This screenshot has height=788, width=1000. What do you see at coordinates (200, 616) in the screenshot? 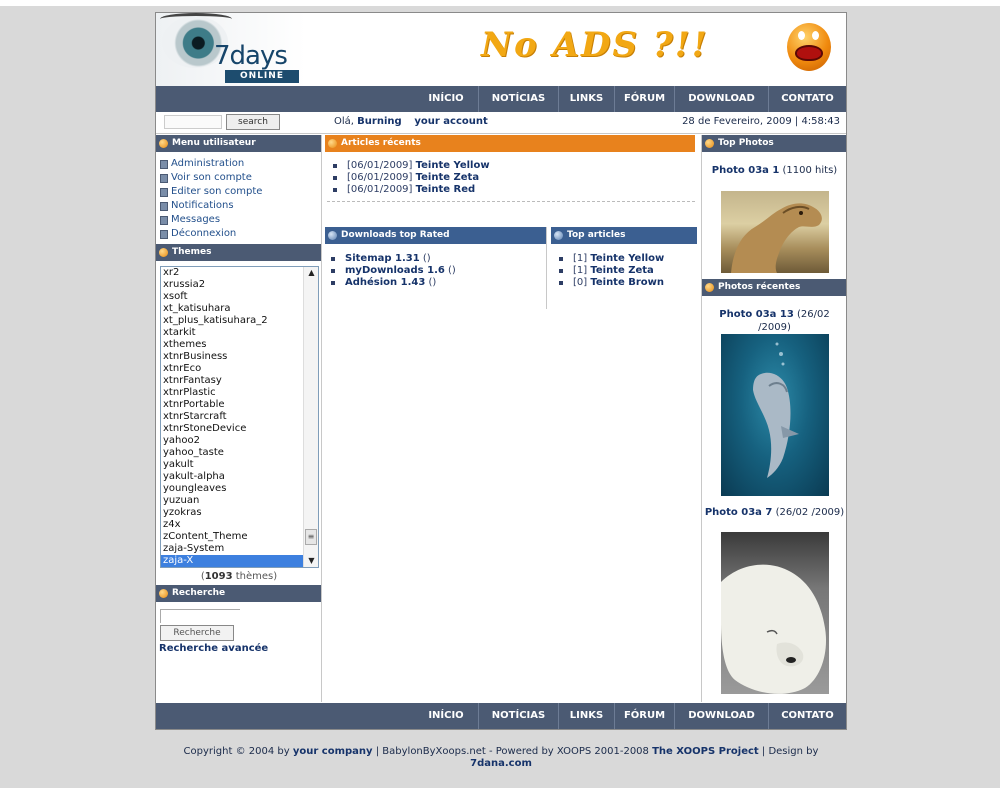
I see `recherche-input` at bounding box center [200, 616].